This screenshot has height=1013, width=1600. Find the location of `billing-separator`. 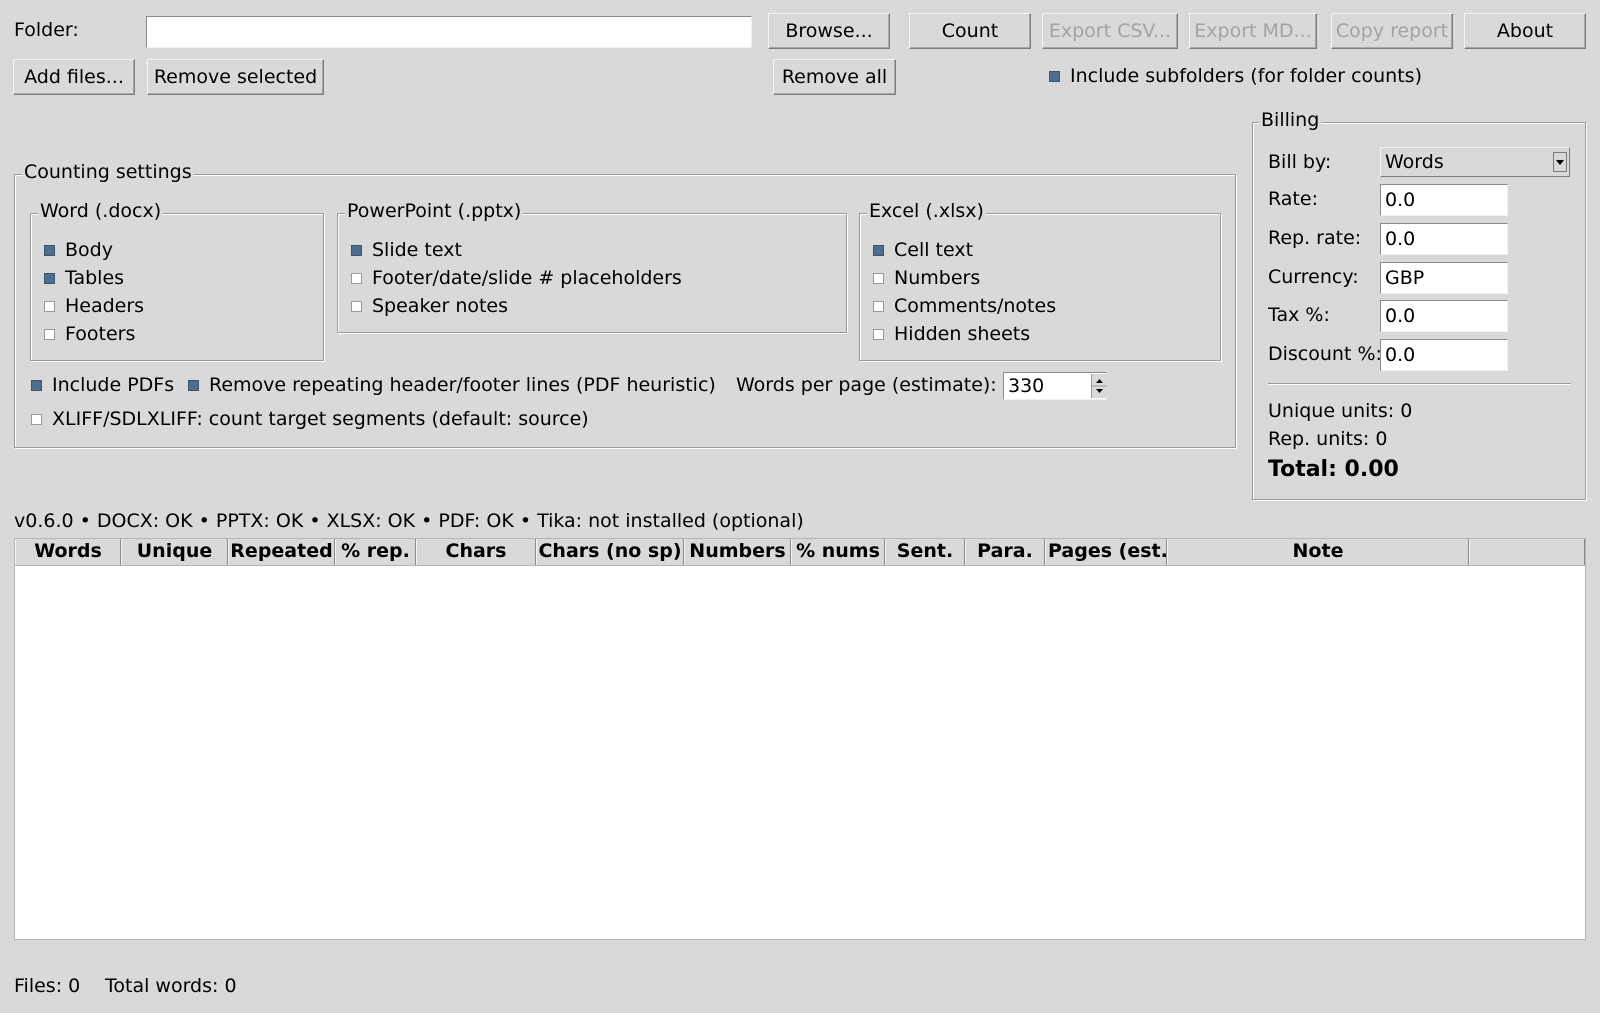

billing-separator is located at coordinates (1419, 384).